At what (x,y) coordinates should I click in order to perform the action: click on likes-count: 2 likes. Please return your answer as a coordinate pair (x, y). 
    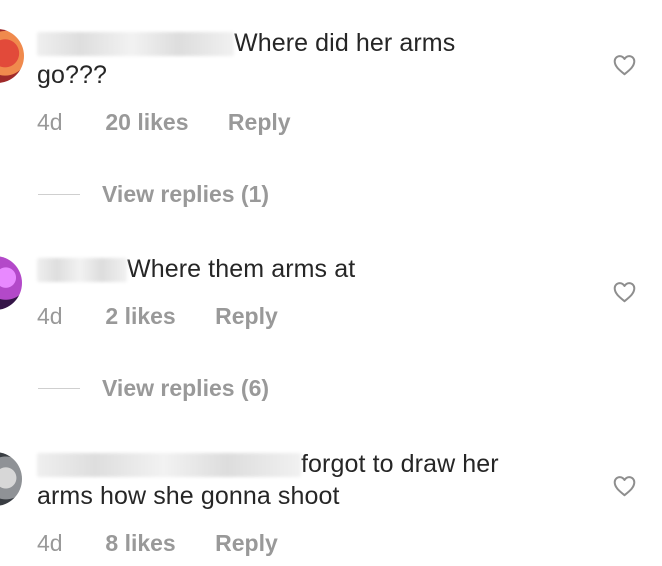
    Looking at the image, I should click on (140, 316).